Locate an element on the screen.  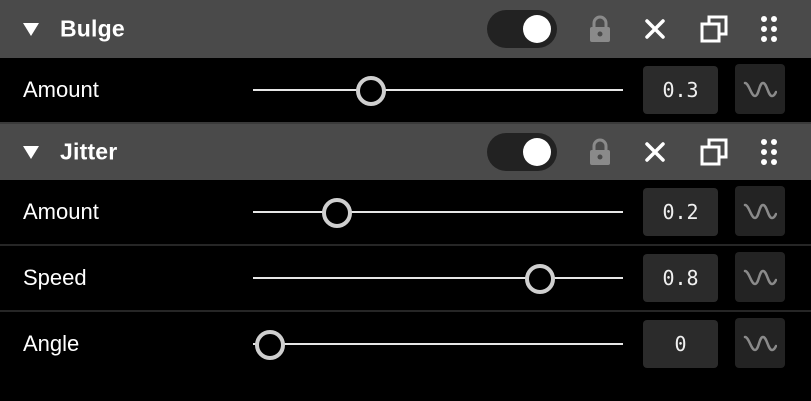
value-field: 0.8 is located at coordinates (680, 278).